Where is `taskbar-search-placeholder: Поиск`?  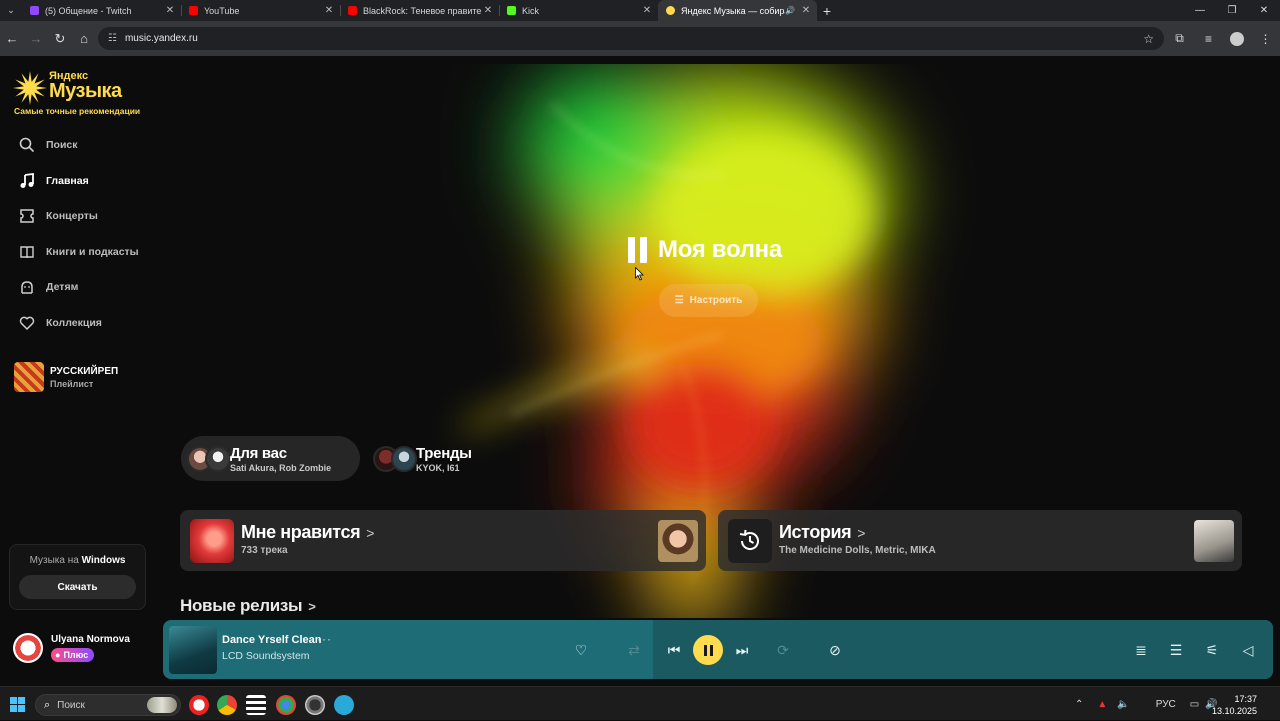 taskbar-search-placeholder: Поиск is located at coordinates (71, 705).